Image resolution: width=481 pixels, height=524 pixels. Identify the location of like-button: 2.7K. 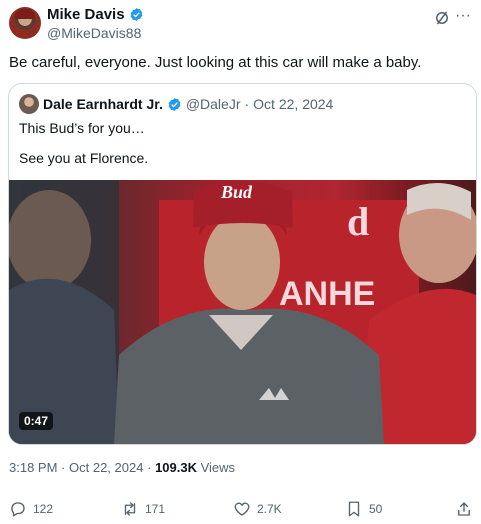
(257, 509).